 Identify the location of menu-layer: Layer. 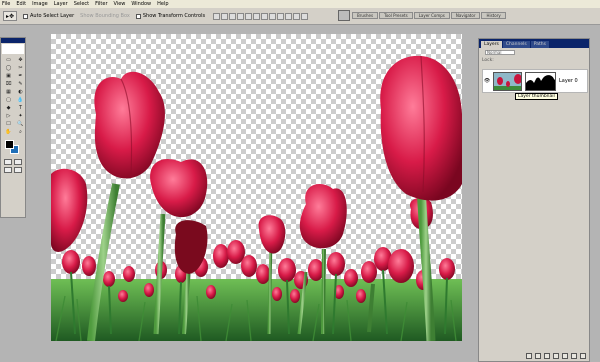
(61, 4).